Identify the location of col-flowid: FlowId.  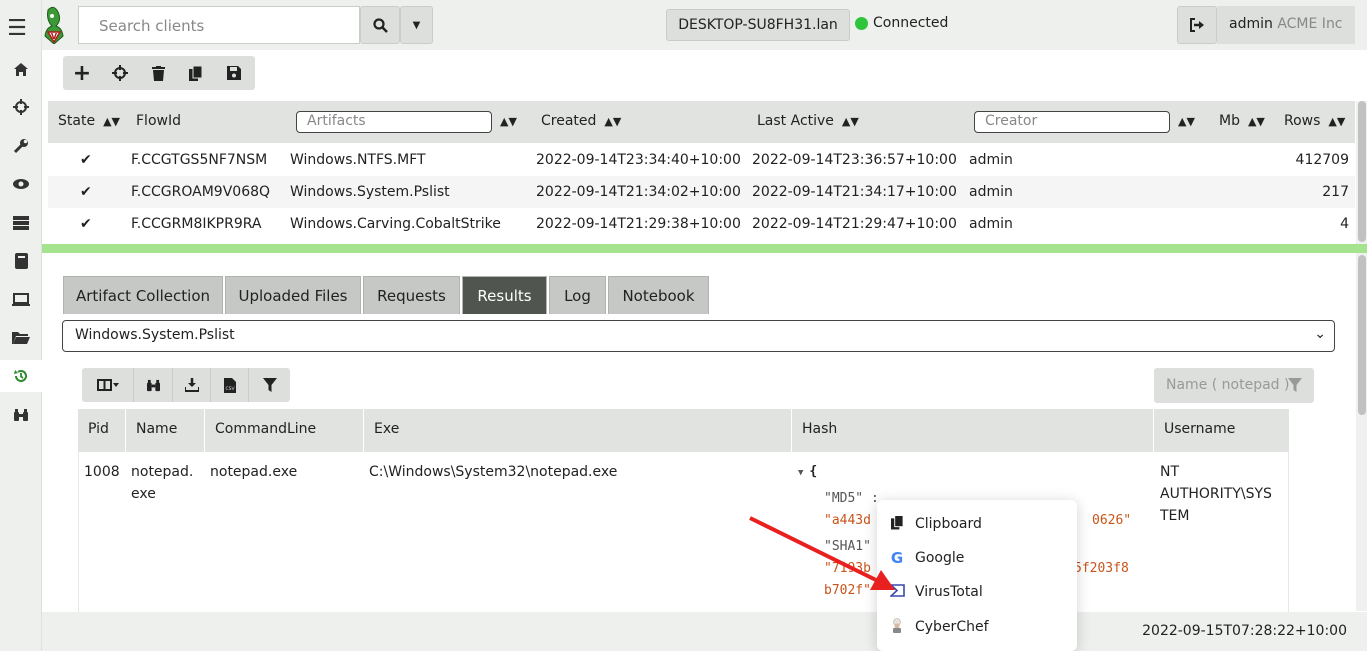
(158, 121).